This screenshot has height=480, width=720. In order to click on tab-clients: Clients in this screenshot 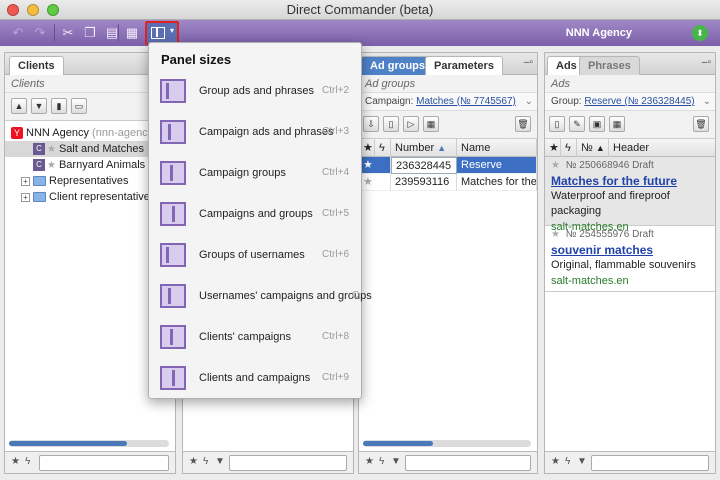, I will do `click(36, 65)`.